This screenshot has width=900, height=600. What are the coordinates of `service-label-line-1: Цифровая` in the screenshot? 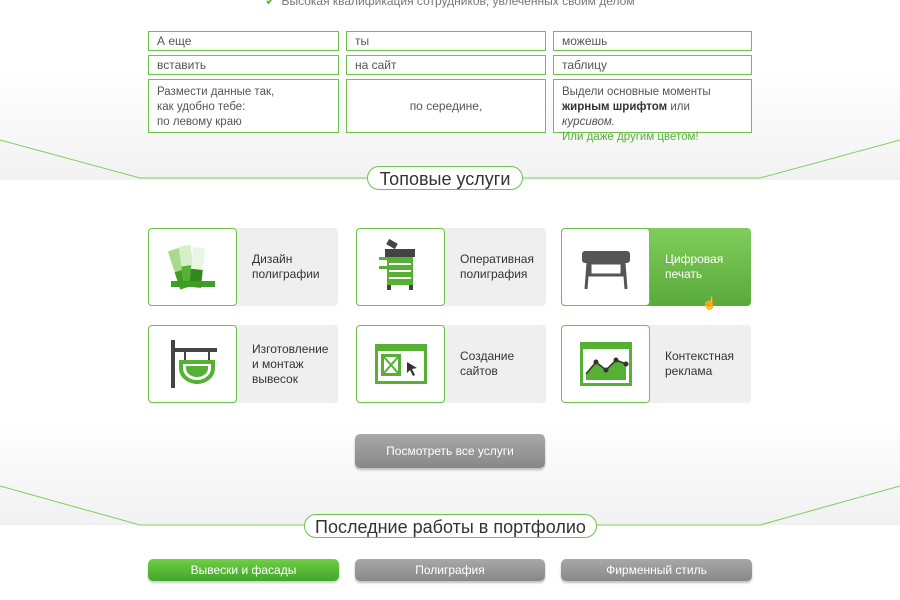 It's located at (694, 259).